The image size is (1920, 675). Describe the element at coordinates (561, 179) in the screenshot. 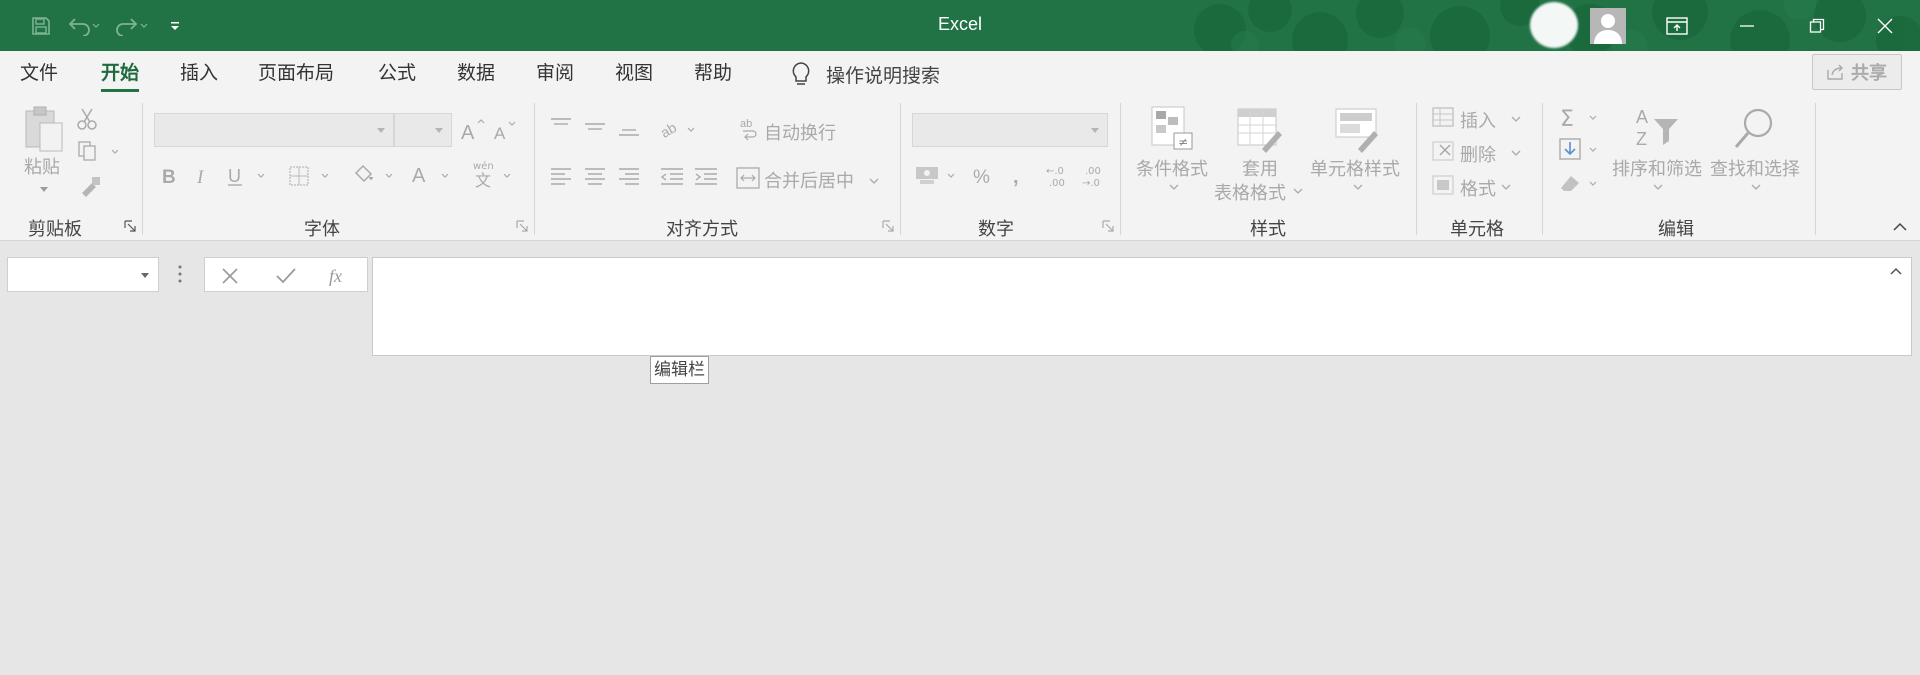

I see `align-left-button` at that location.